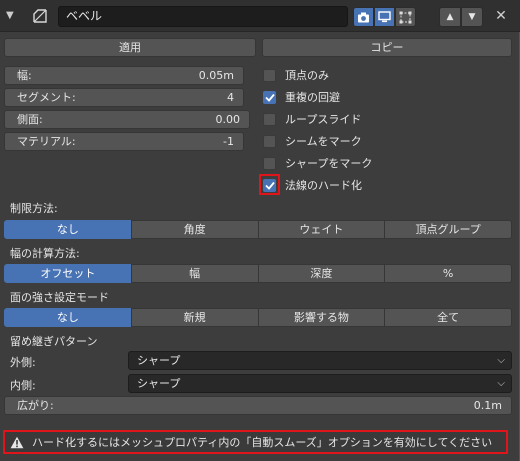  Describe the element at coordinates (40, 16) in the screenshot. I see `bevel-modifier-icon` at that location.